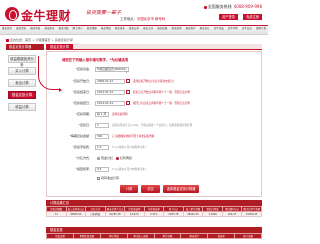  I want to click on register-button: 免费注册, so click(252, 17).